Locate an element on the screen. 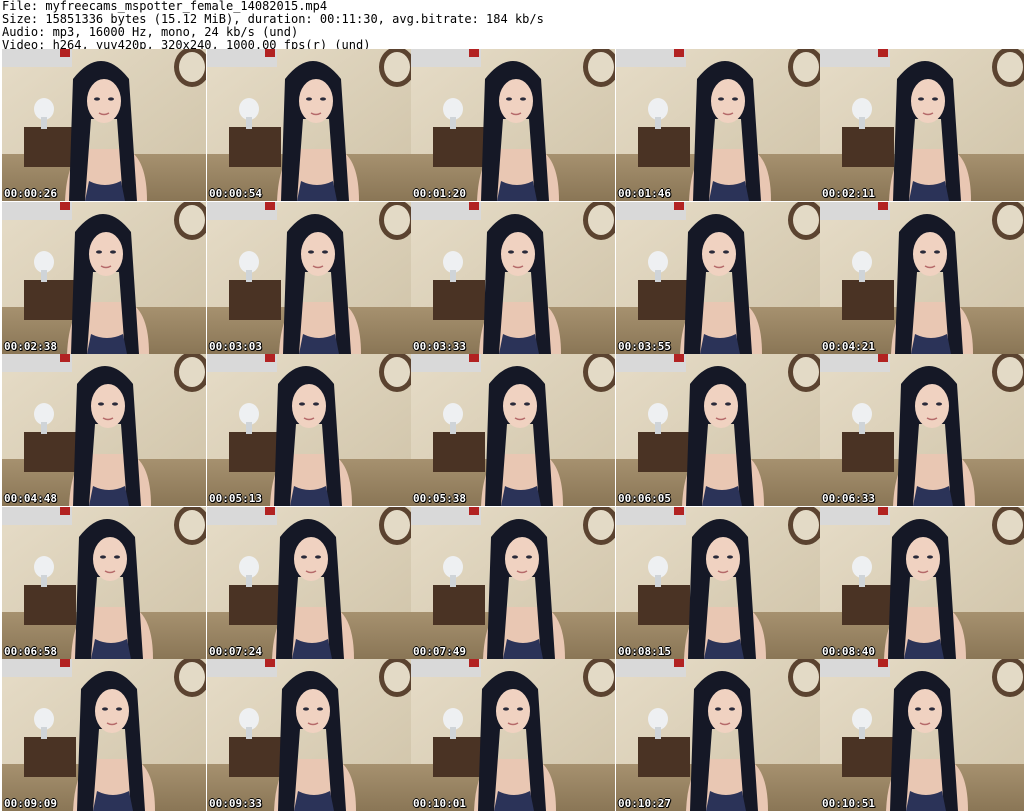 The width and height of the screenshot is (1024, 811). video-thumbnail: 00:10:27 is located at coordinates (718, 735).